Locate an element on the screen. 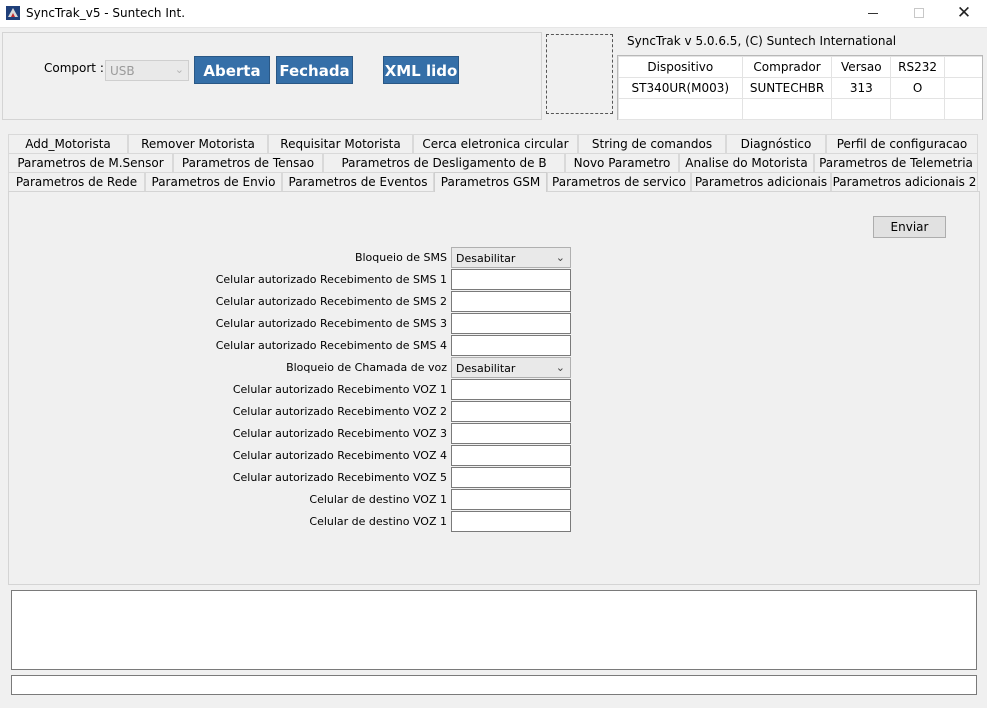 The width and height of the screenshot is (987, 708). form-row-voz-1: Celular autorizado Recebimento VOZ 1 is located at coordinates (495, 390).